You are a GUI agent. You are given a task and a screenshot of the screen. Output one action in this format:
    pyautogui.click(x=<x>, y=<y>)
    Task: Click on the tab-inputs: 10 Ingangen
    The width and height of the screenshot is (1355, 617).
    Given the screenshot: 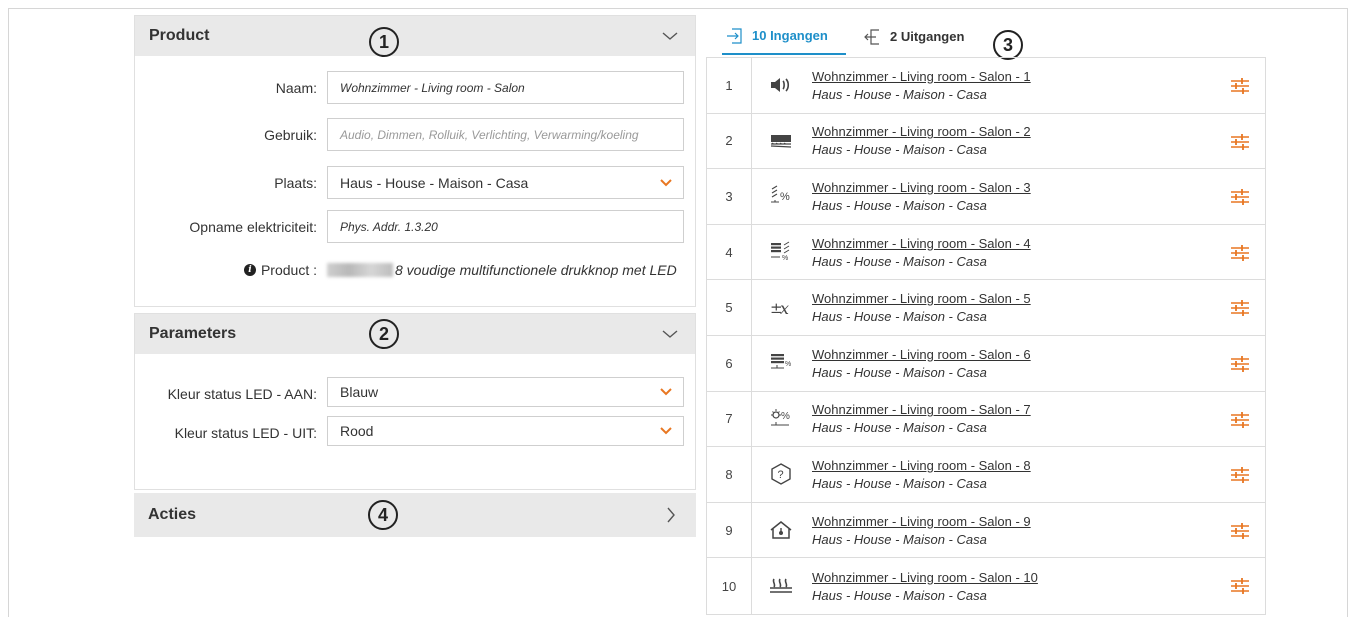 What is the action you would take?
    pyautogui.click(x=784, y=36)
    